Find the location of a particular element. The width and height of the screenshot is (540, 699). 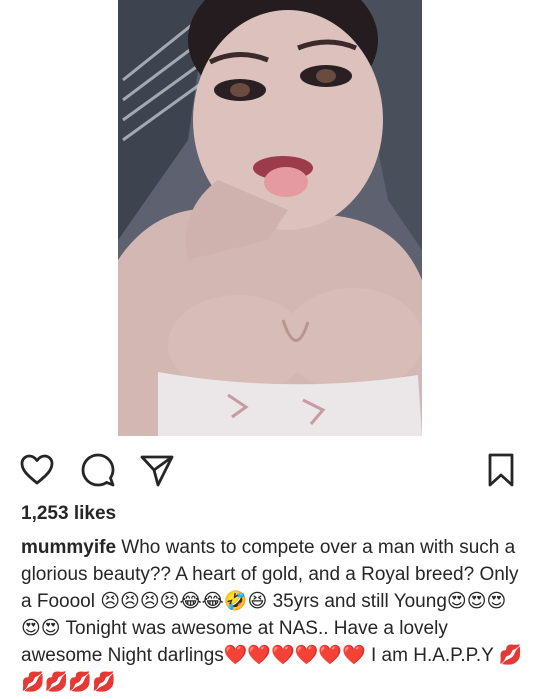

like-count: 1,253 likes is located at coordinates (68, 514).